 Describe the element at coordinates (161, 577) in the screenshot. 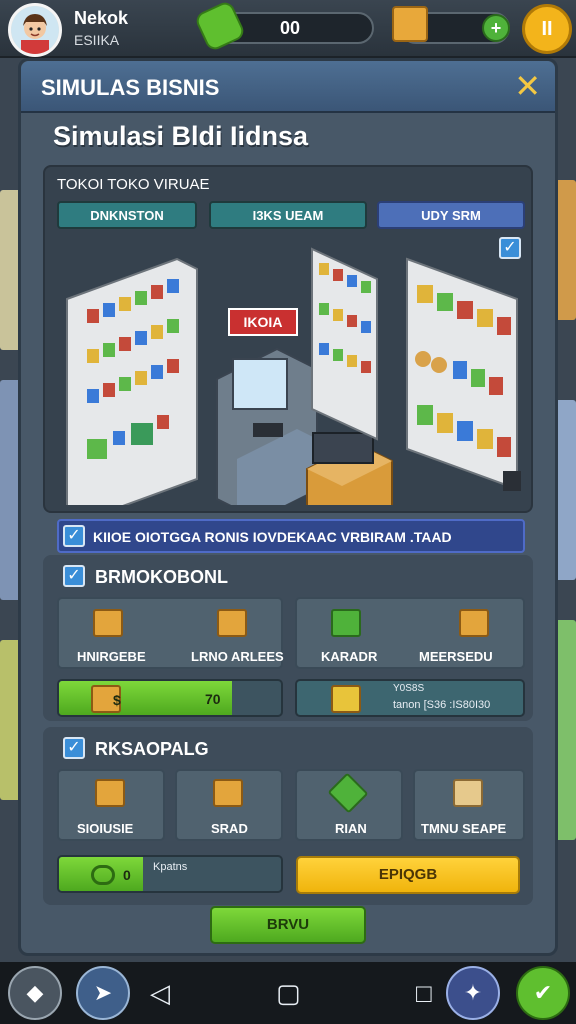

I see `section-1-title: BRMOKOBONL` at that location.